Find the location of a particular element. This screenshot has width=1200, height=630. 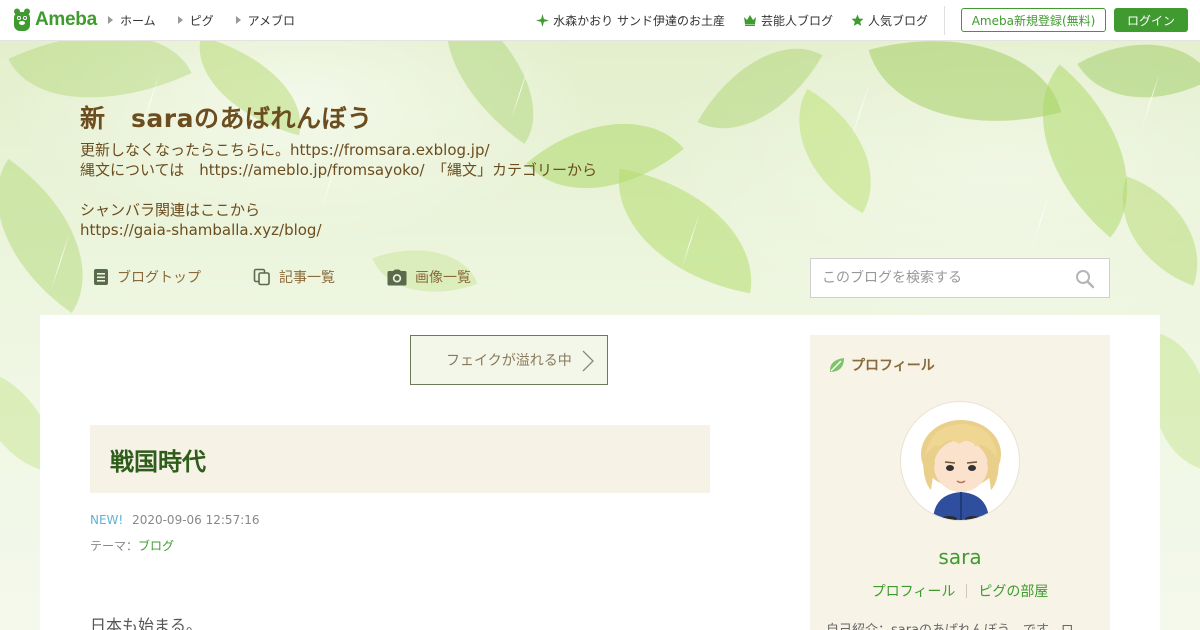

profile-link: プロフィール is located at coordinates (914, 591).